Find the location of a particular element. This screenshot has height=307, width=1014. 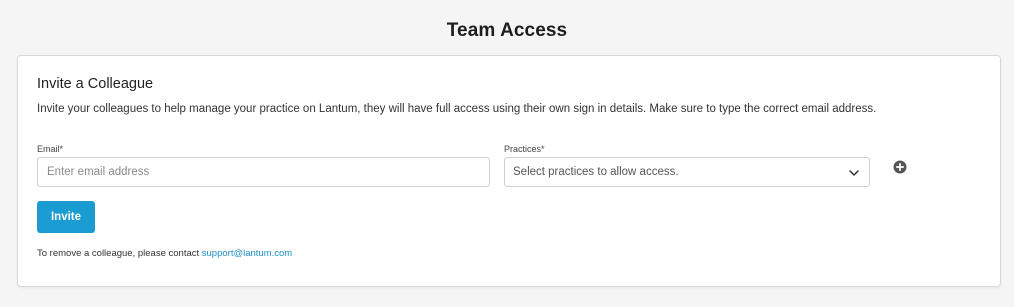

plus-circle-icon is located at coordinates (900, 167).